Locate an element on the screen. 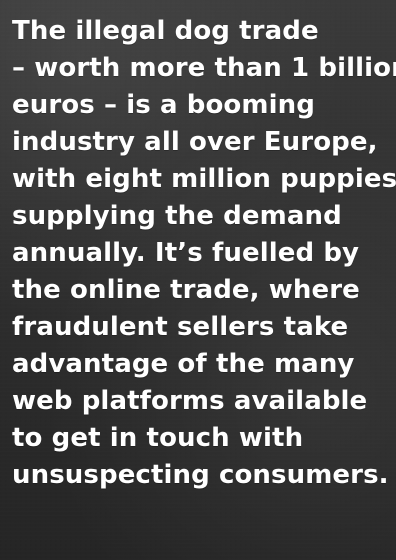 This screenshot has width=396, height=560. paragraph-line: annually. It’s fuelled by is located at coordinates (186, 253).